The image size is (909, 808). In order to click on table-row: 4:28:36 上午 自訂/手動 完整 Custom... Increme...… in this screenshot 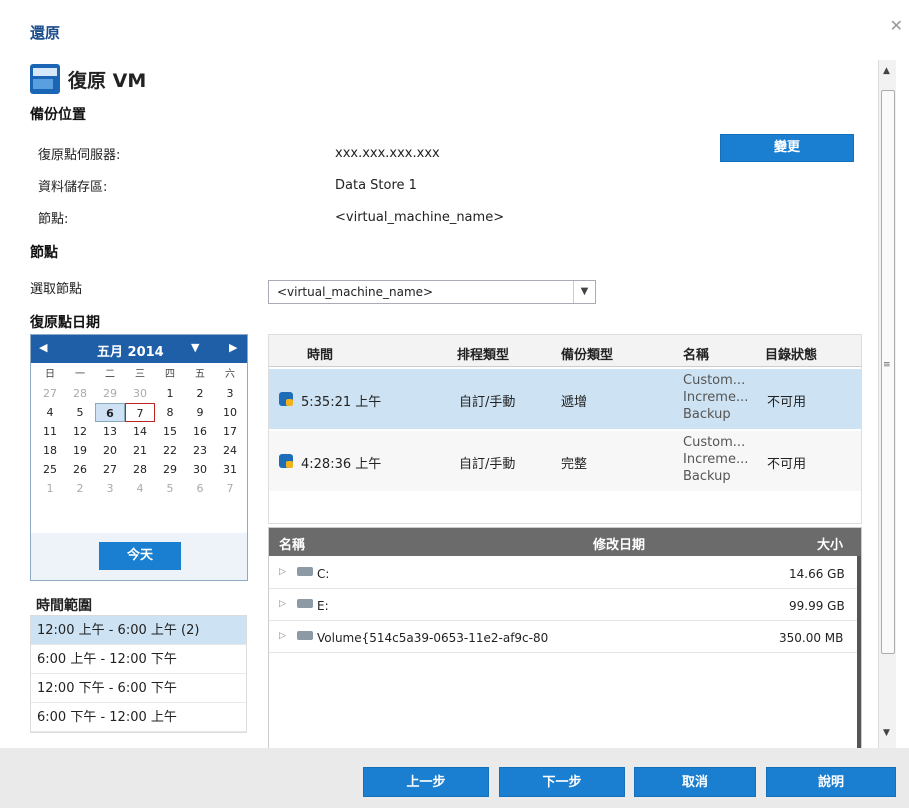, I will do `click(565, 461)`.